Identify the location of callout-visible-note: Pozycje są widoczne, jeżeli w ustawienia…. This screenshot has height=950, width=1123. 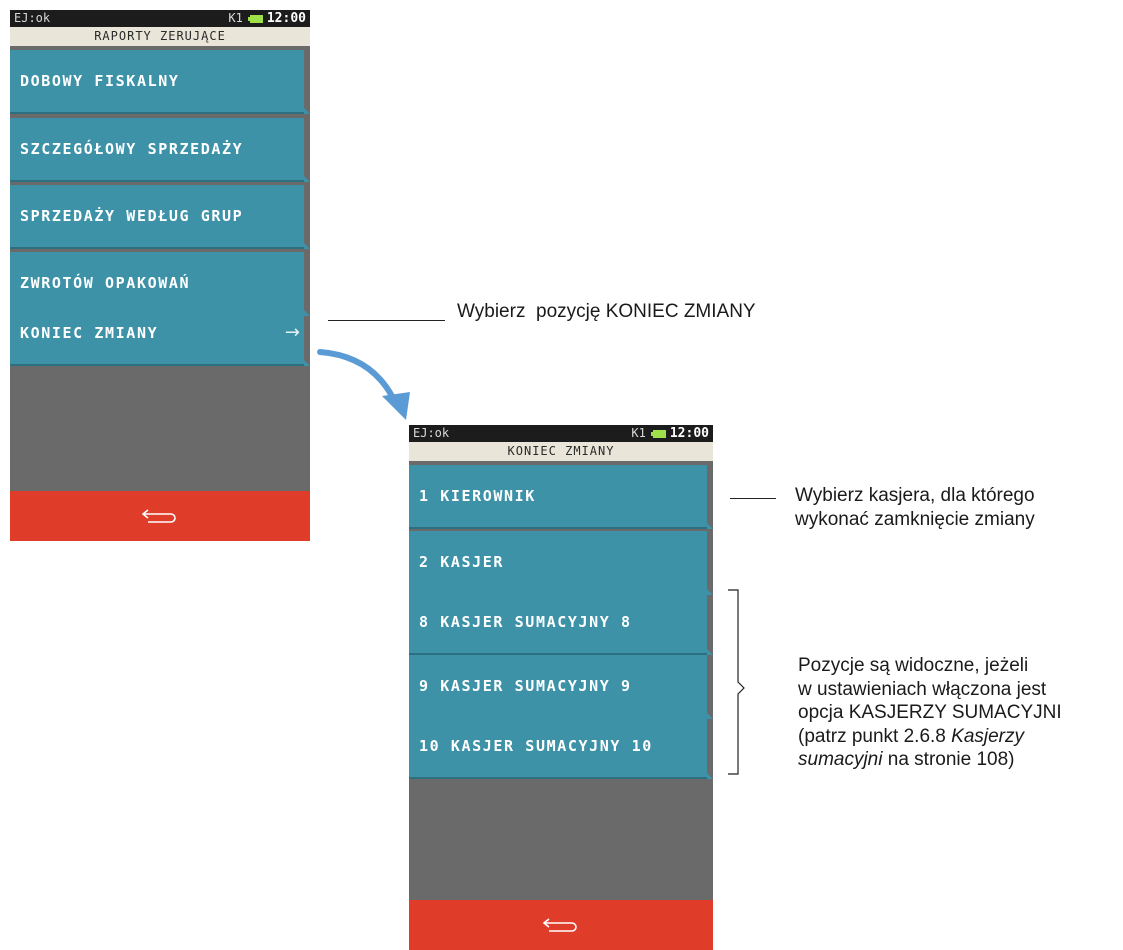
(930, 713).